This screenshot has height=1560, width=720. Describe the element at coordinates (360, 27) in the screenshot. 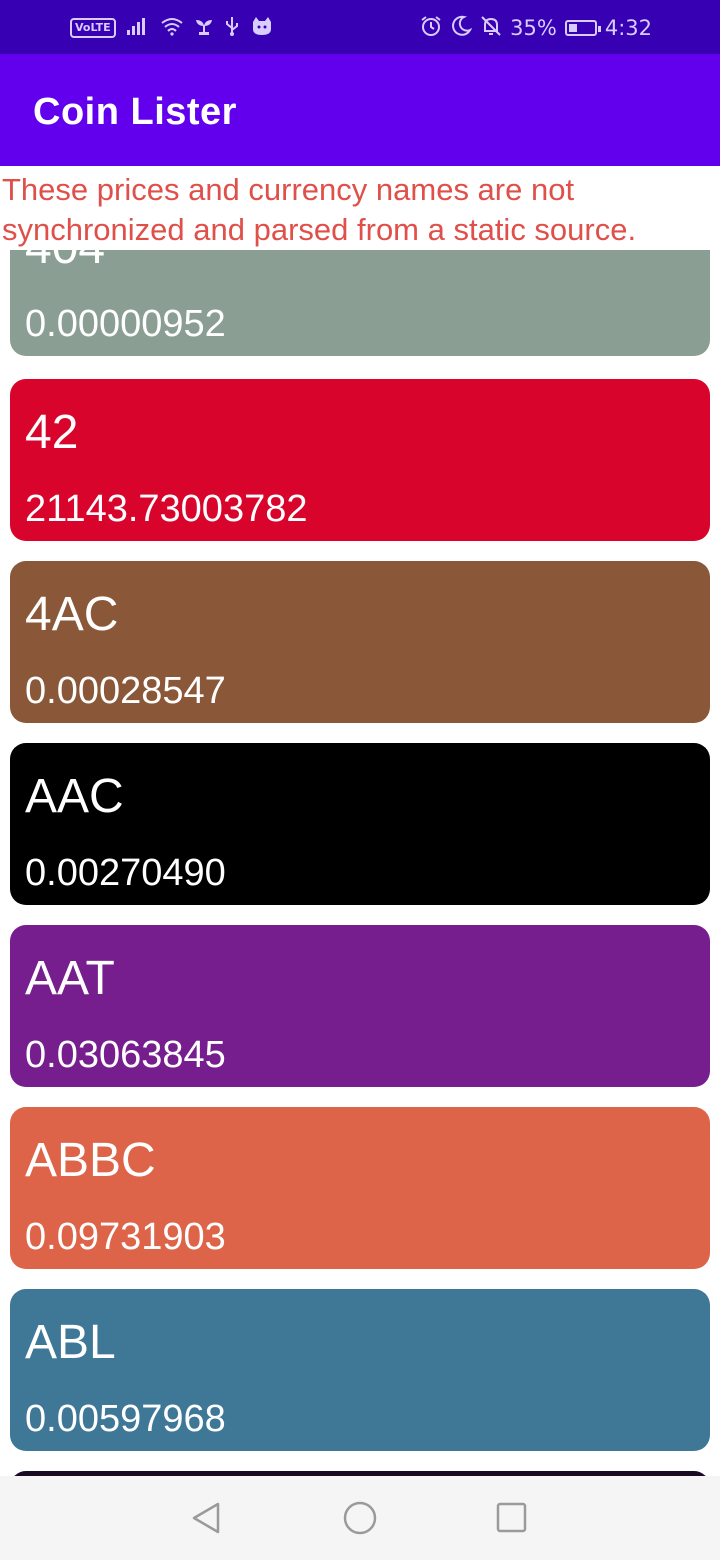

I see `status-bar: VoLTE 35% 4:32` at that location.